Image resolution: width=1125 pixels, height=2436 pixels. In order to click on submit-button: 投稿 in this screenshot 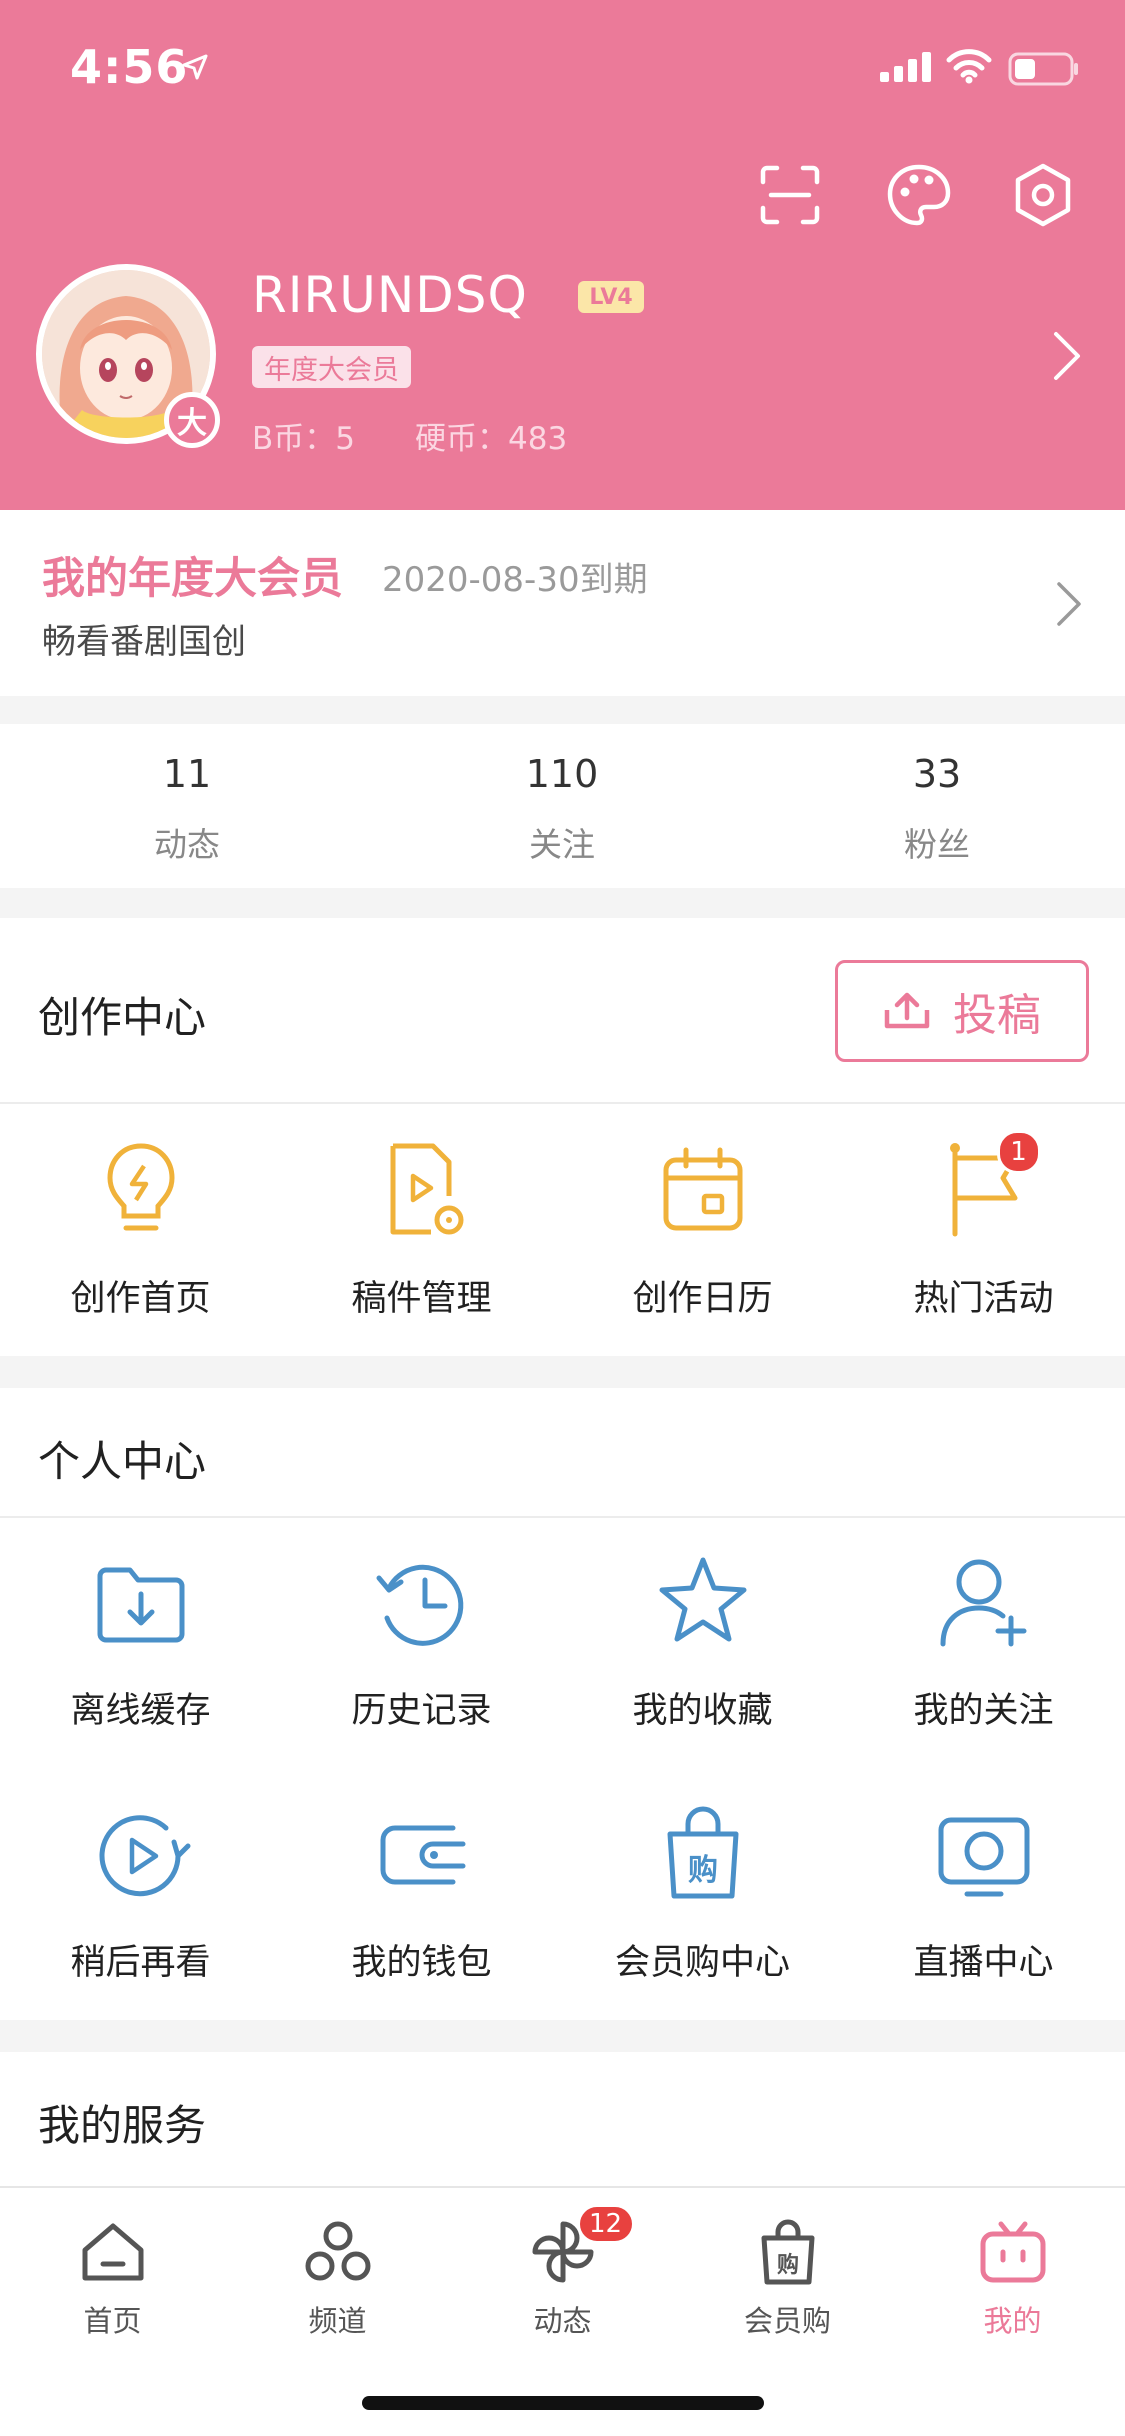, I will do `click(962, 1011)`.